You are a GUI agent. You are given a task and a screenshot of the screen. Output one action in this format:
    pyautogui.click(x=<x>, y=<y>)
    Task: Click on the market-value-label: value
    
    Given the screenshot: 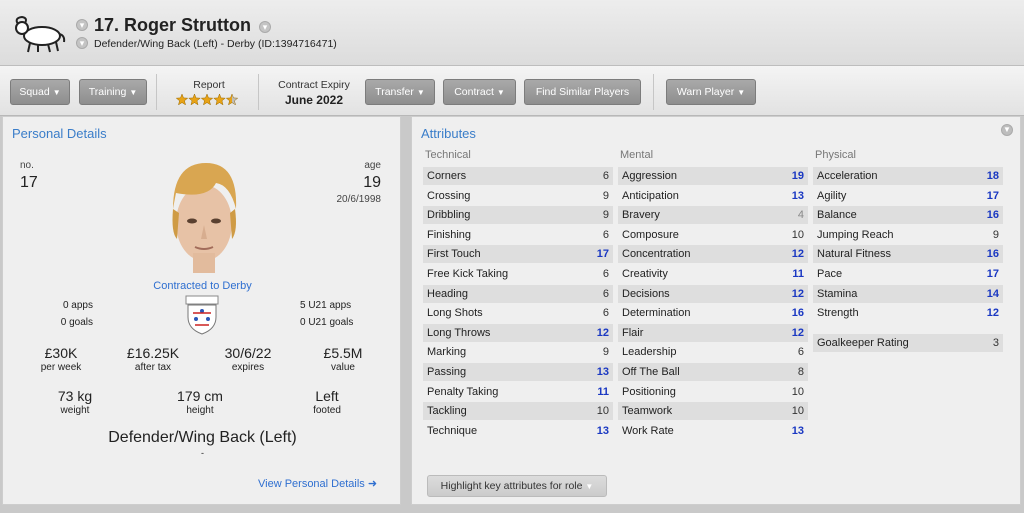 What is the action you would take?
    pyautogui.click(x=343, y=367)
    